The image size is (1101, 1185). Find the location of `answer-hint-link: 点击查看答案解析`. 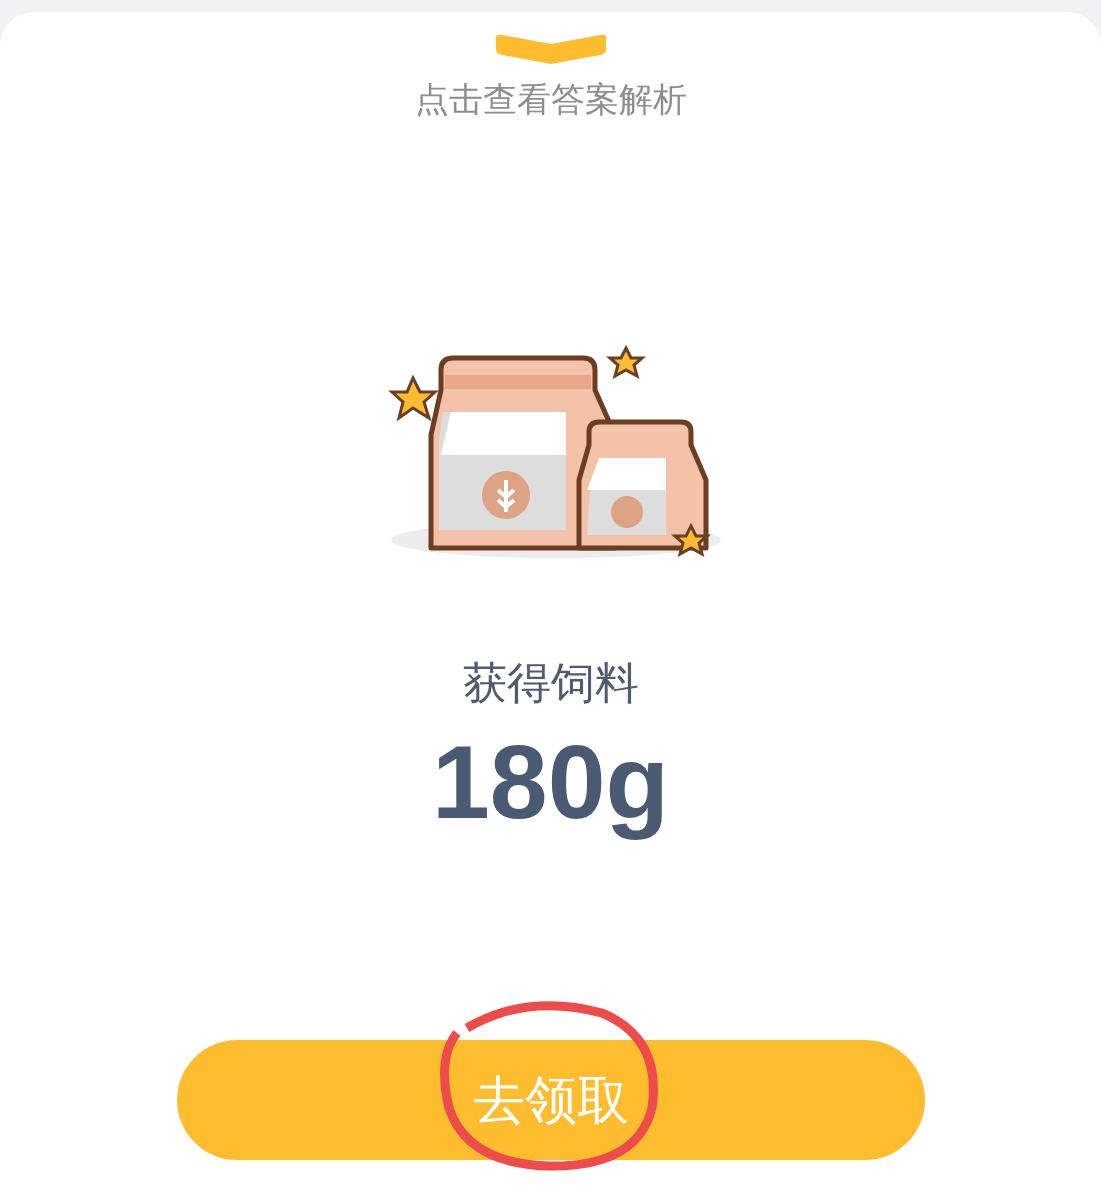

answer-hint-link: 点击查看答案解析 is located at coordinates (550, 99).